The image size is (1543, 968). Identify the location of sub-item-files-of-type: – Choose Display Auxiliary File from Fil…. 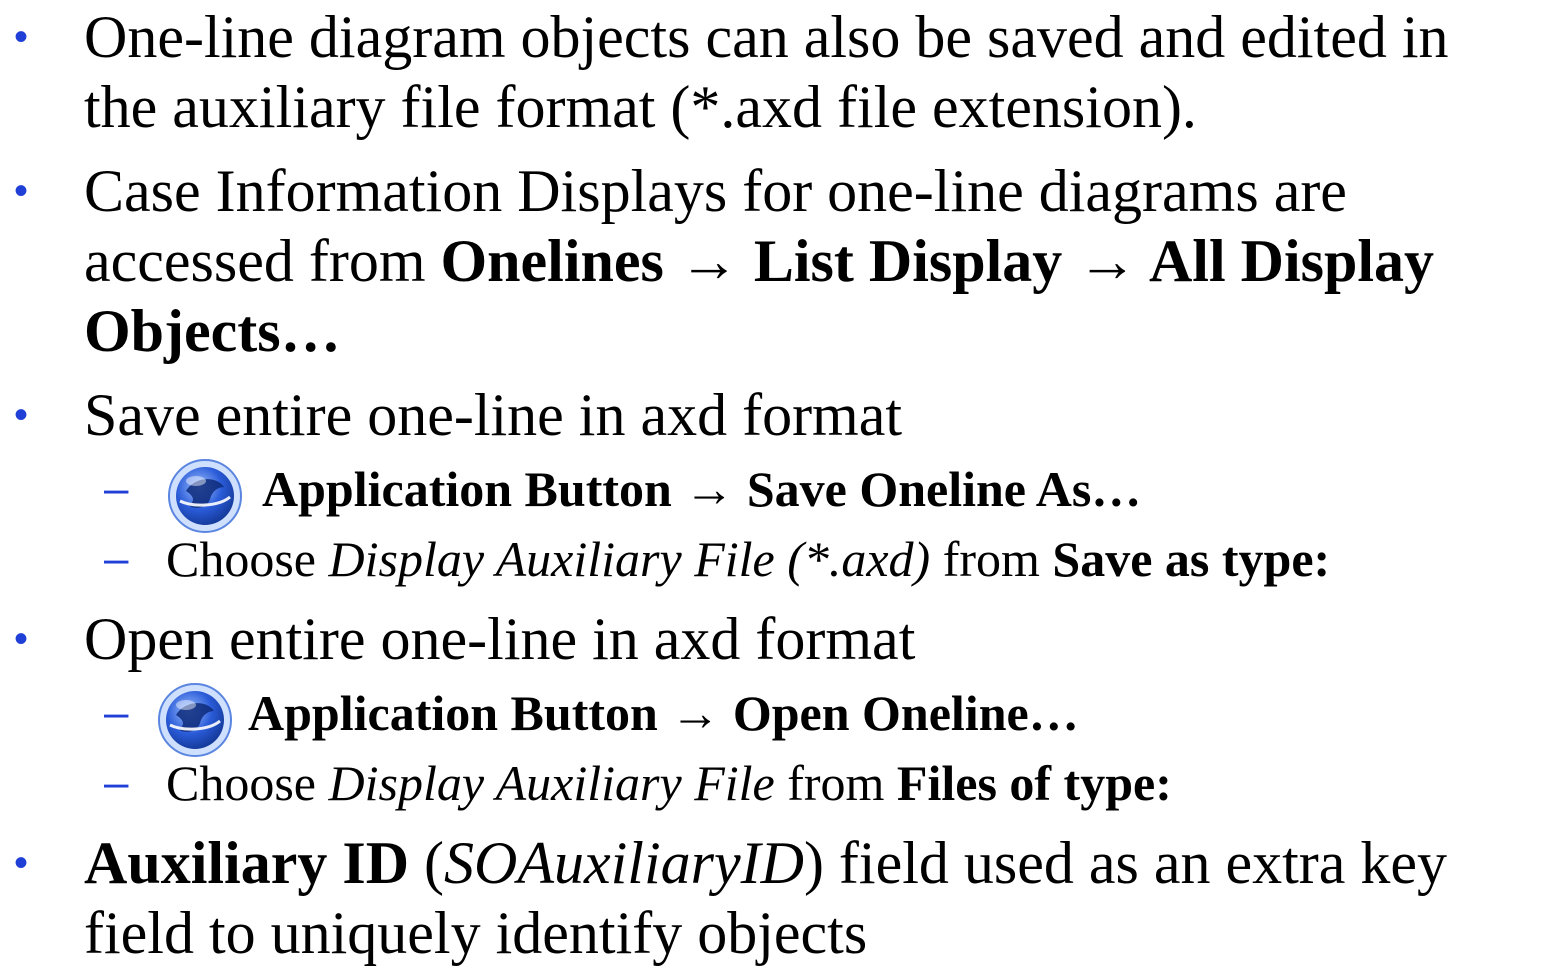
(771, 783).